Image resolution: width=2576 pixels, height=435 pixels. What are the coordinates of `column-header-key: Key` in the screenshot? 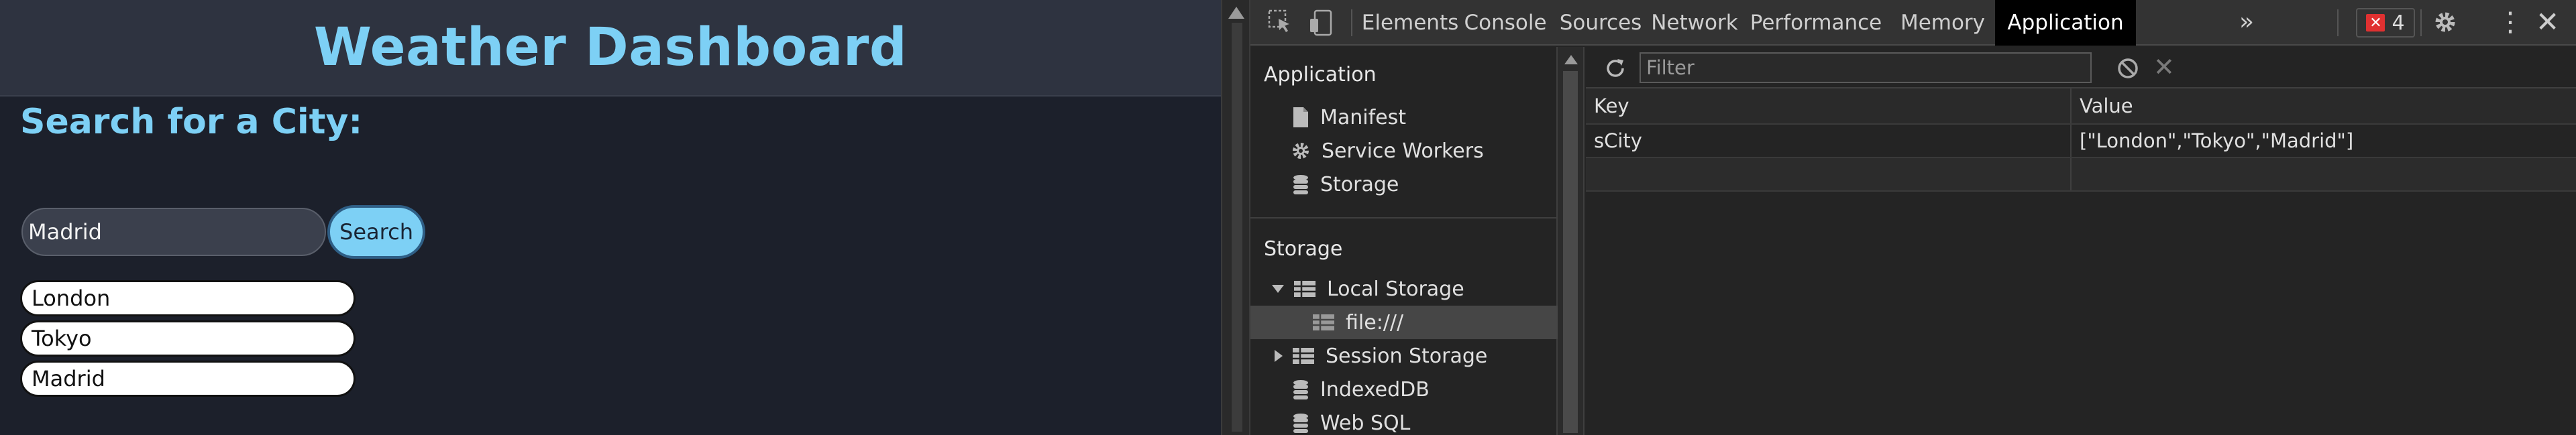 It's located at (1828, 106).